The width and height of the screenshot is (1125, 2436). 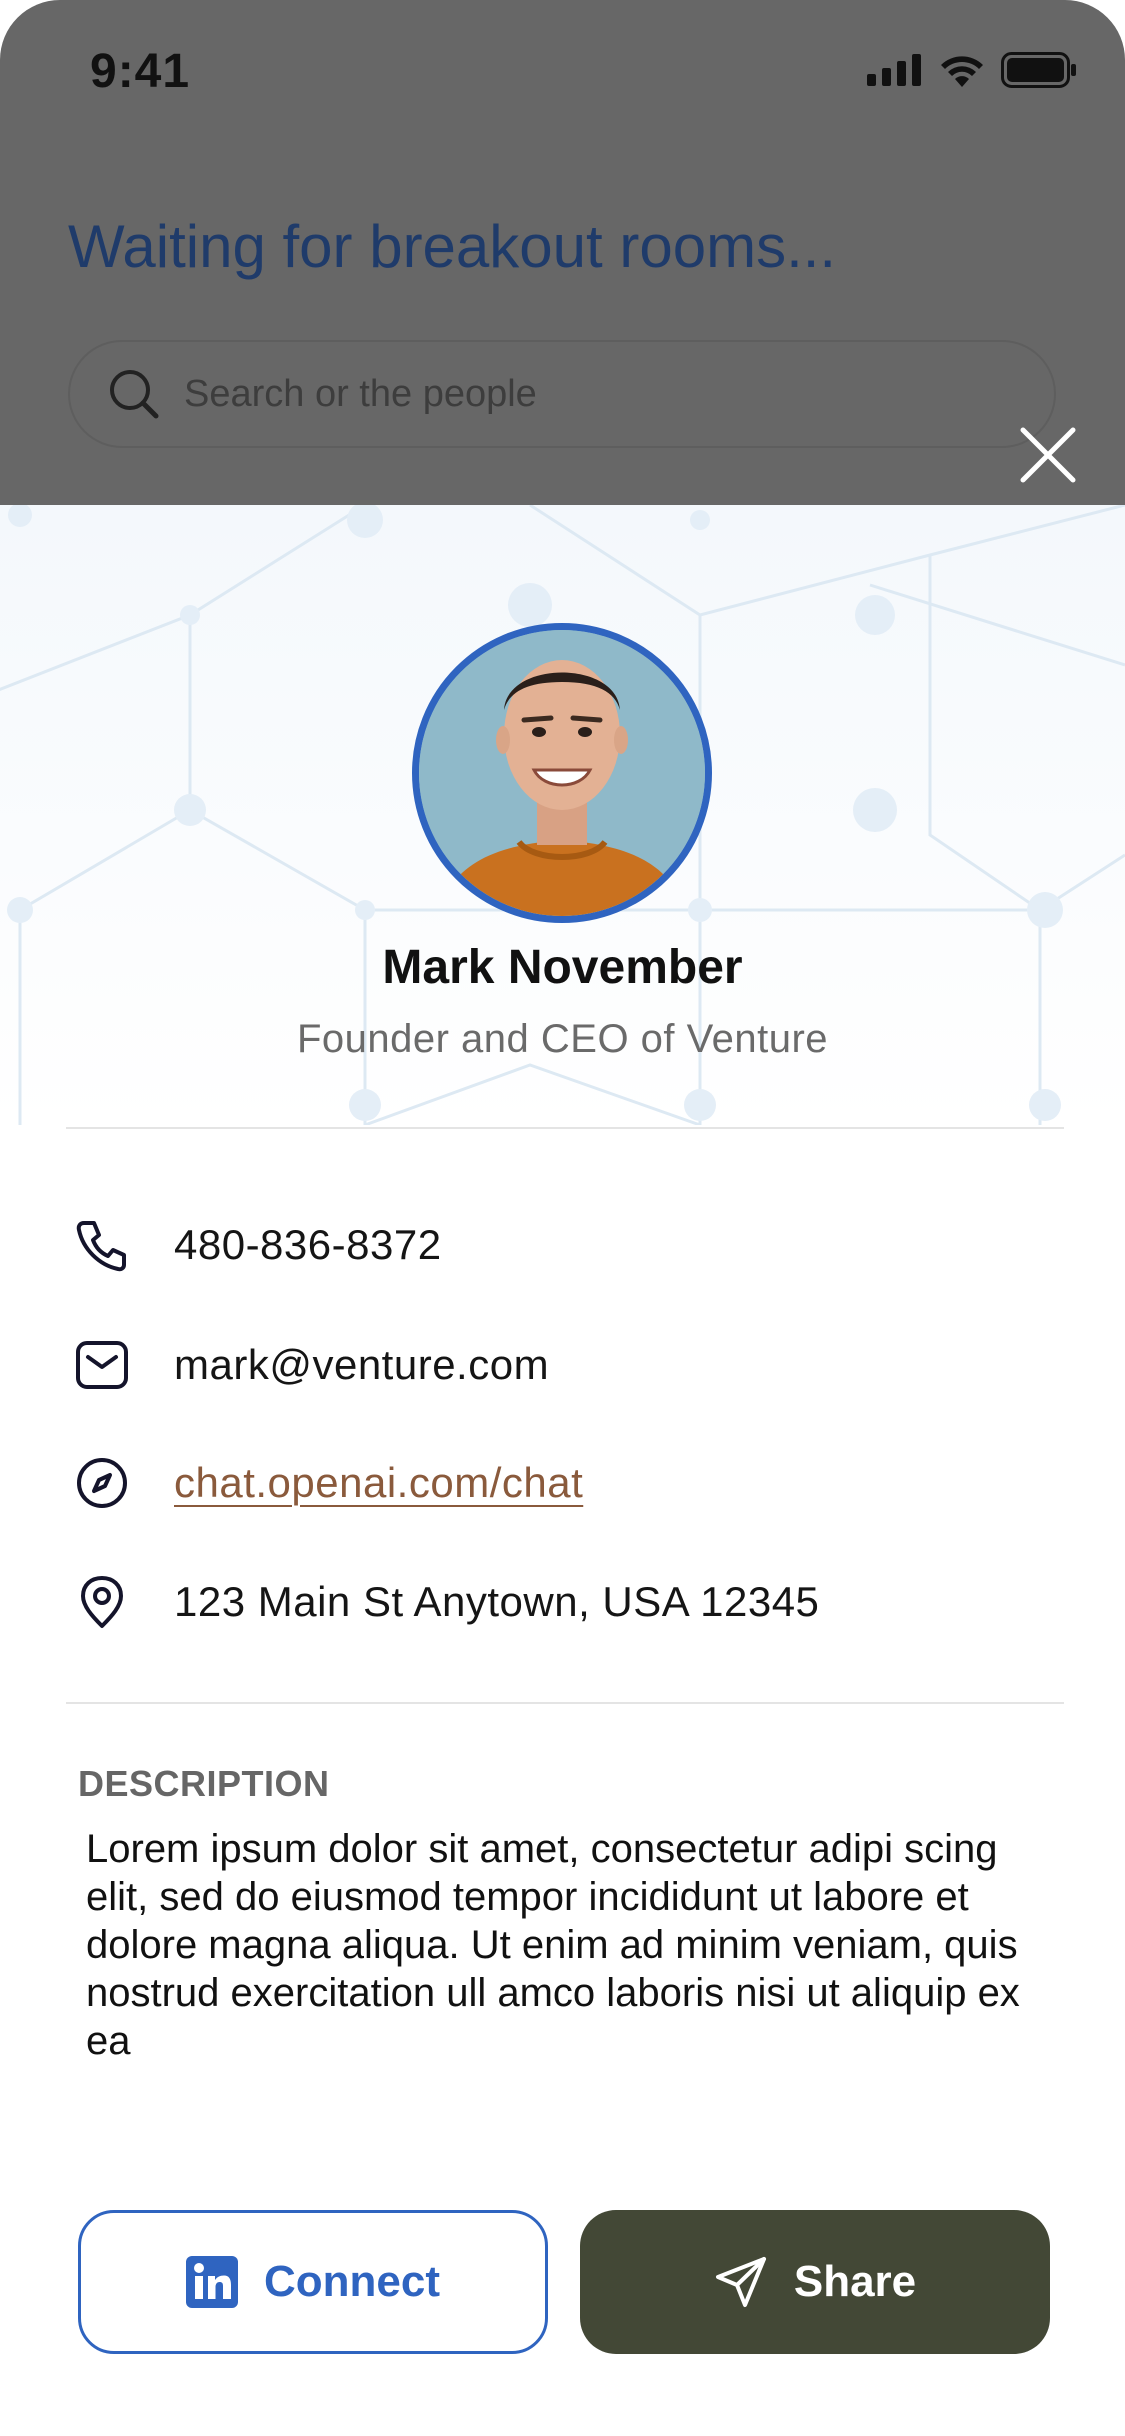 I want to click on compass-icon, so click(x=102, y=1483).